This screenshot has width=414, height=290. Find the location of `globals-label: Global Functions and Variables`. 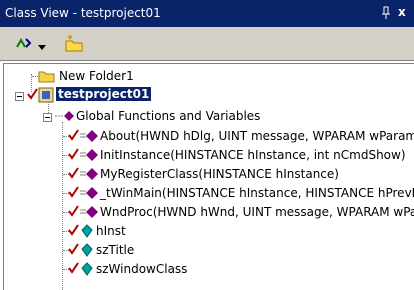

globals-label: Global Functions and Variables is located at coordinates (168, 116).